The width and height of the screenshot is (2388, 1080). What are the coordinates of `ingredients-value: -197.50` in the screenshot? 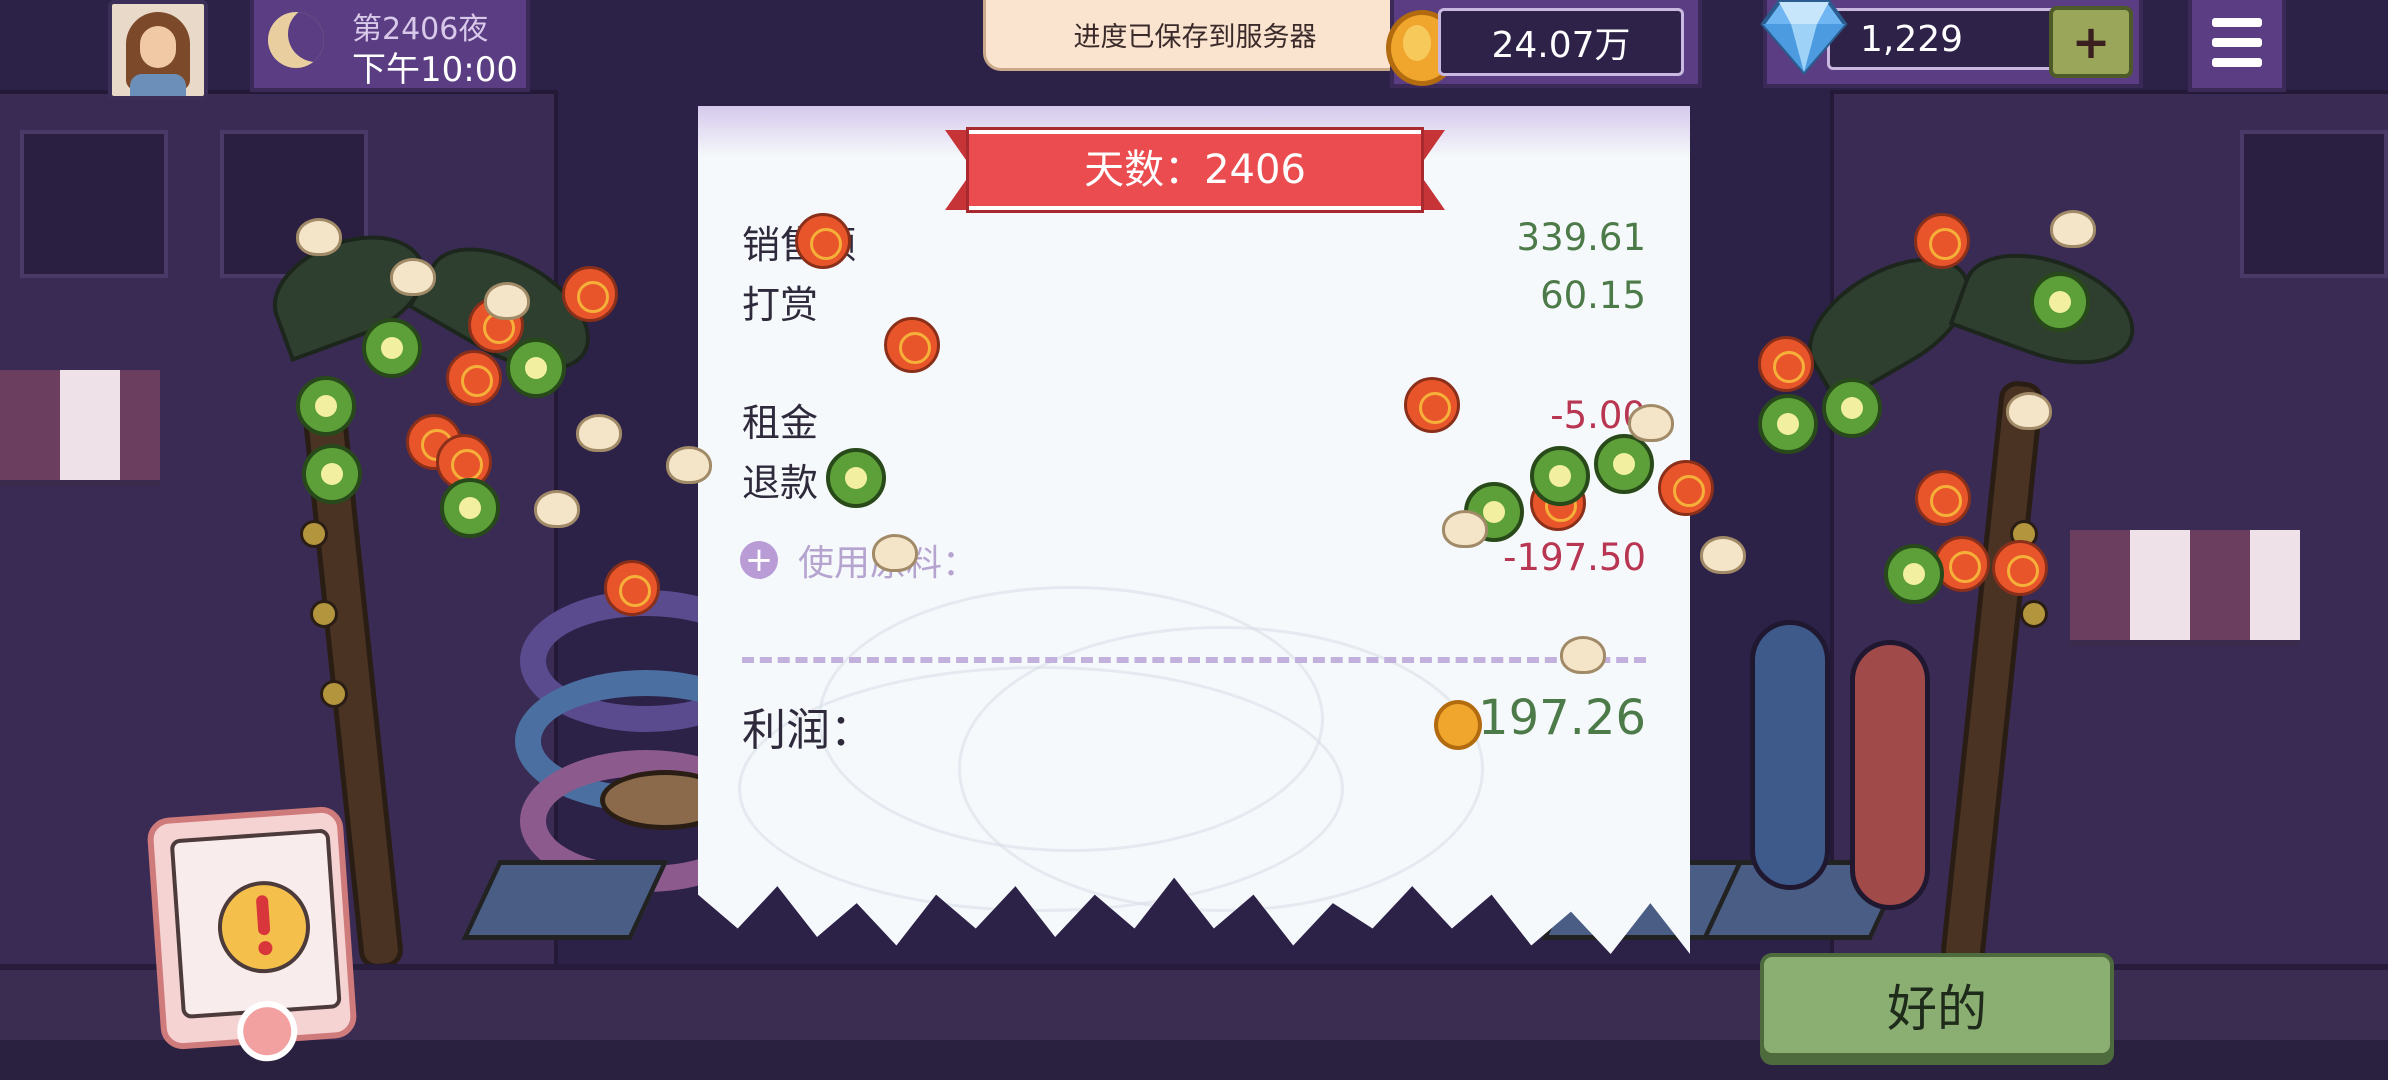 It's located at (1574, 557).